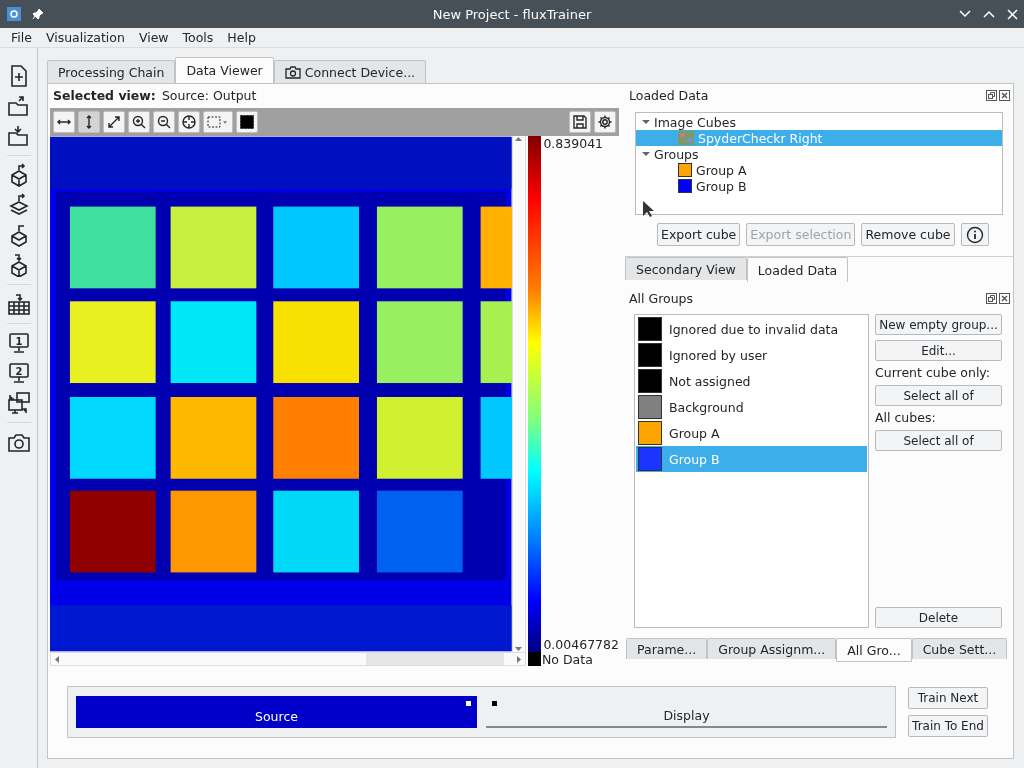 The height and width of the screenshot is (768, 1024). I want to click on group-label: Group B, so click(694, 459).